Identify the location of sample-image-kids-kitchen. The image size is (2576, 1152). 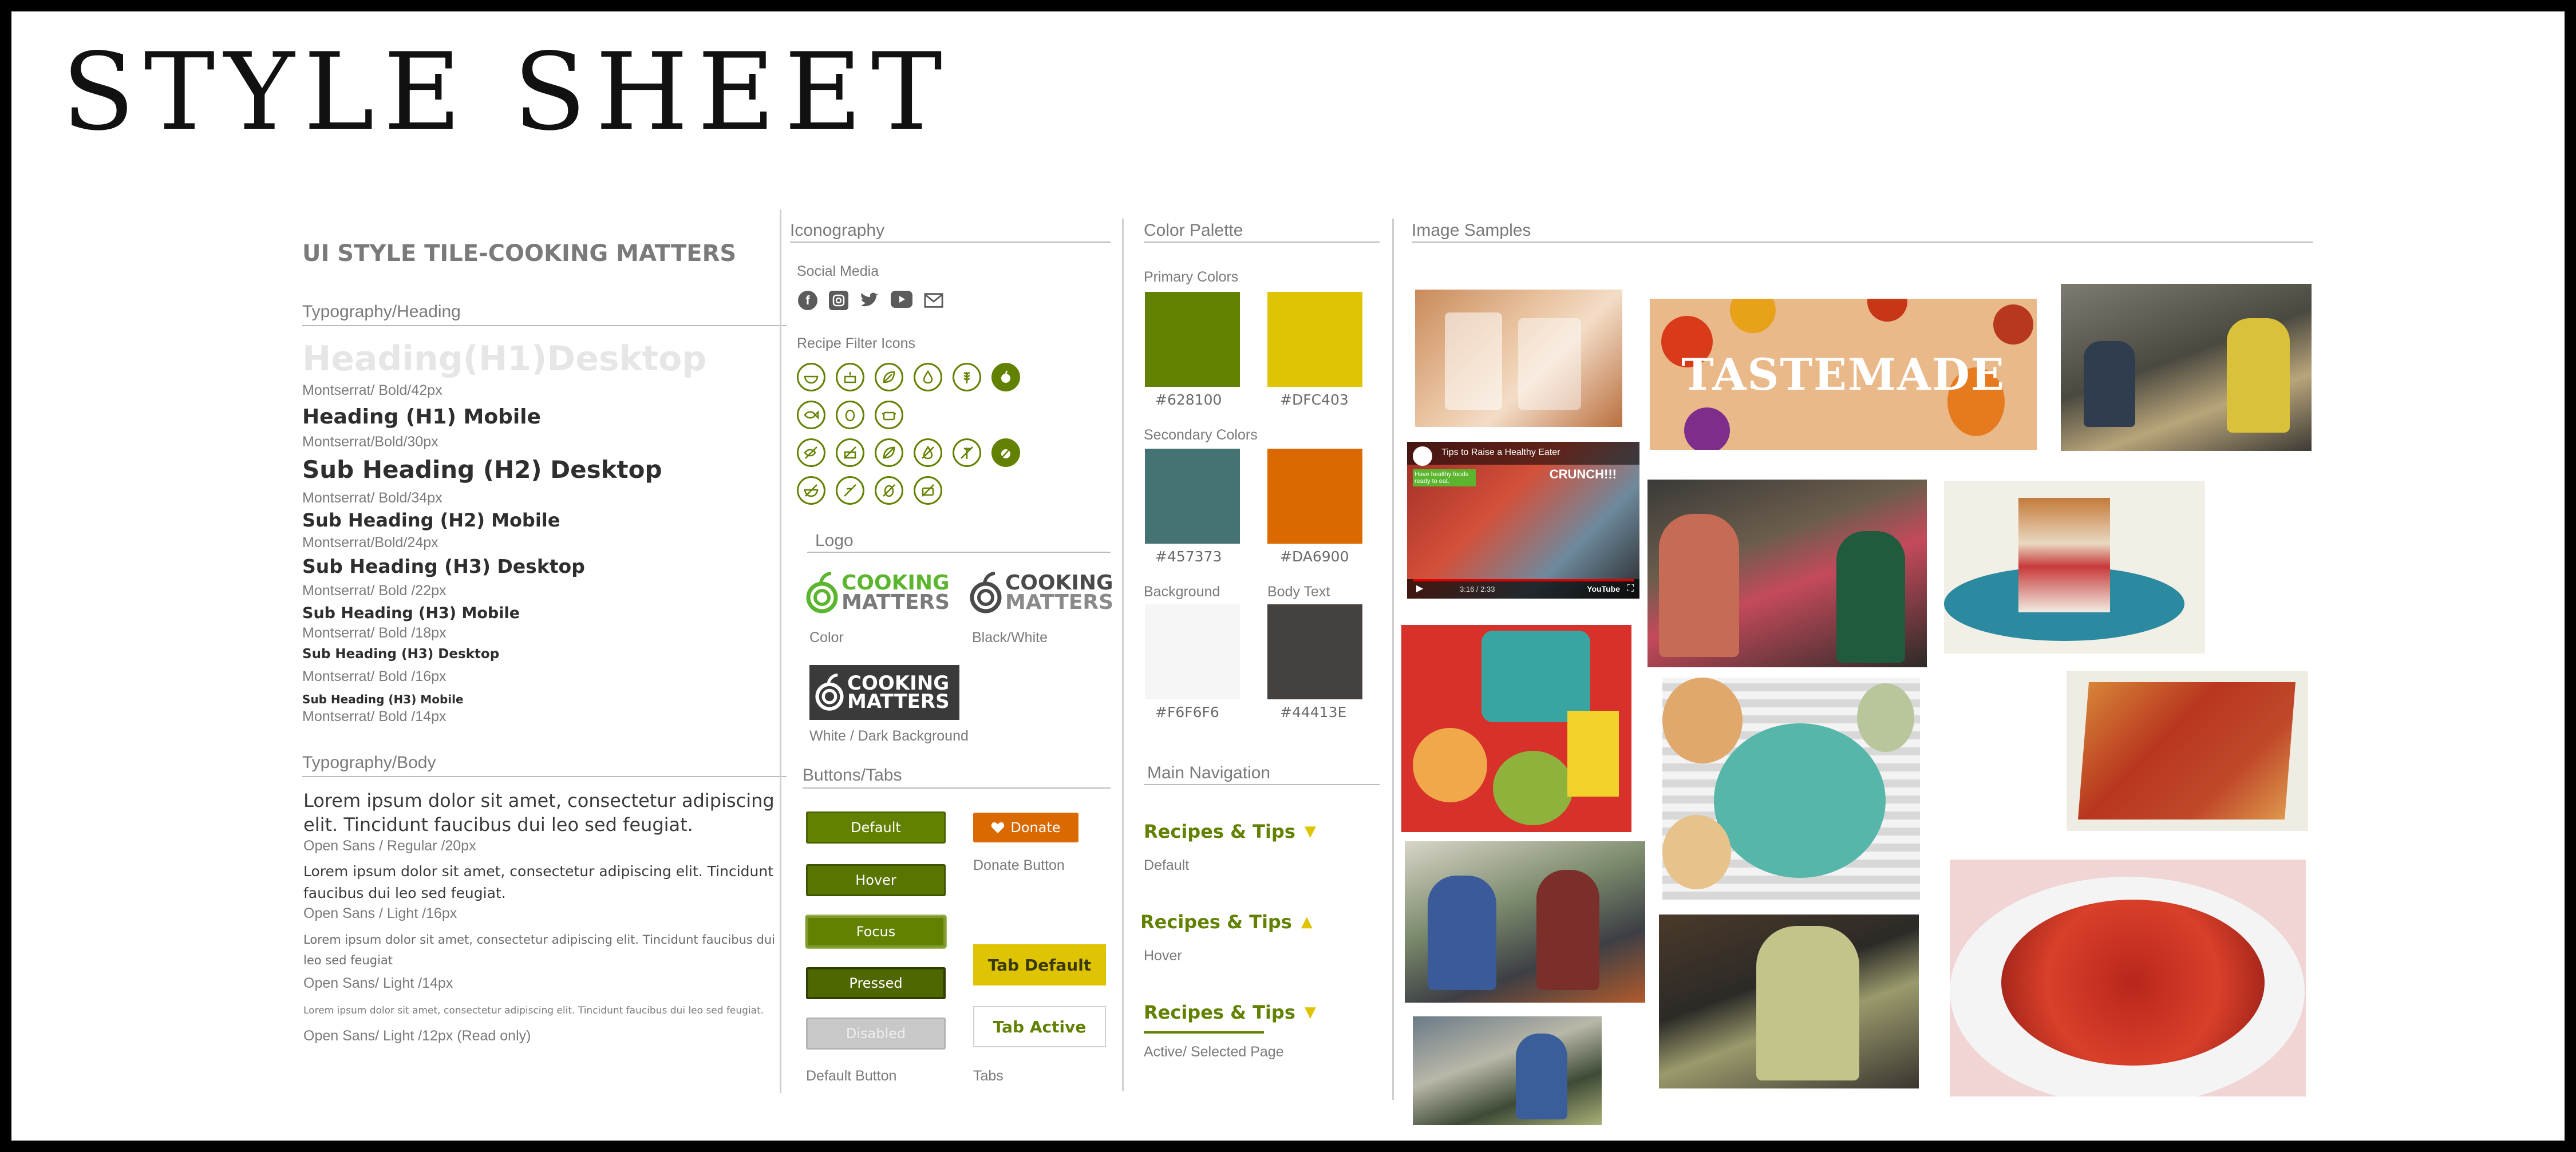
(2186, 367).